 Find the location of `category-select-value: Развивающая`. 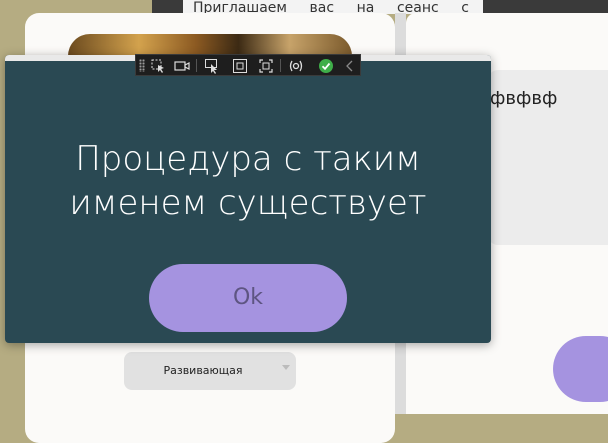

category-select-value: Развивающая is located at coordinates (203, 370).